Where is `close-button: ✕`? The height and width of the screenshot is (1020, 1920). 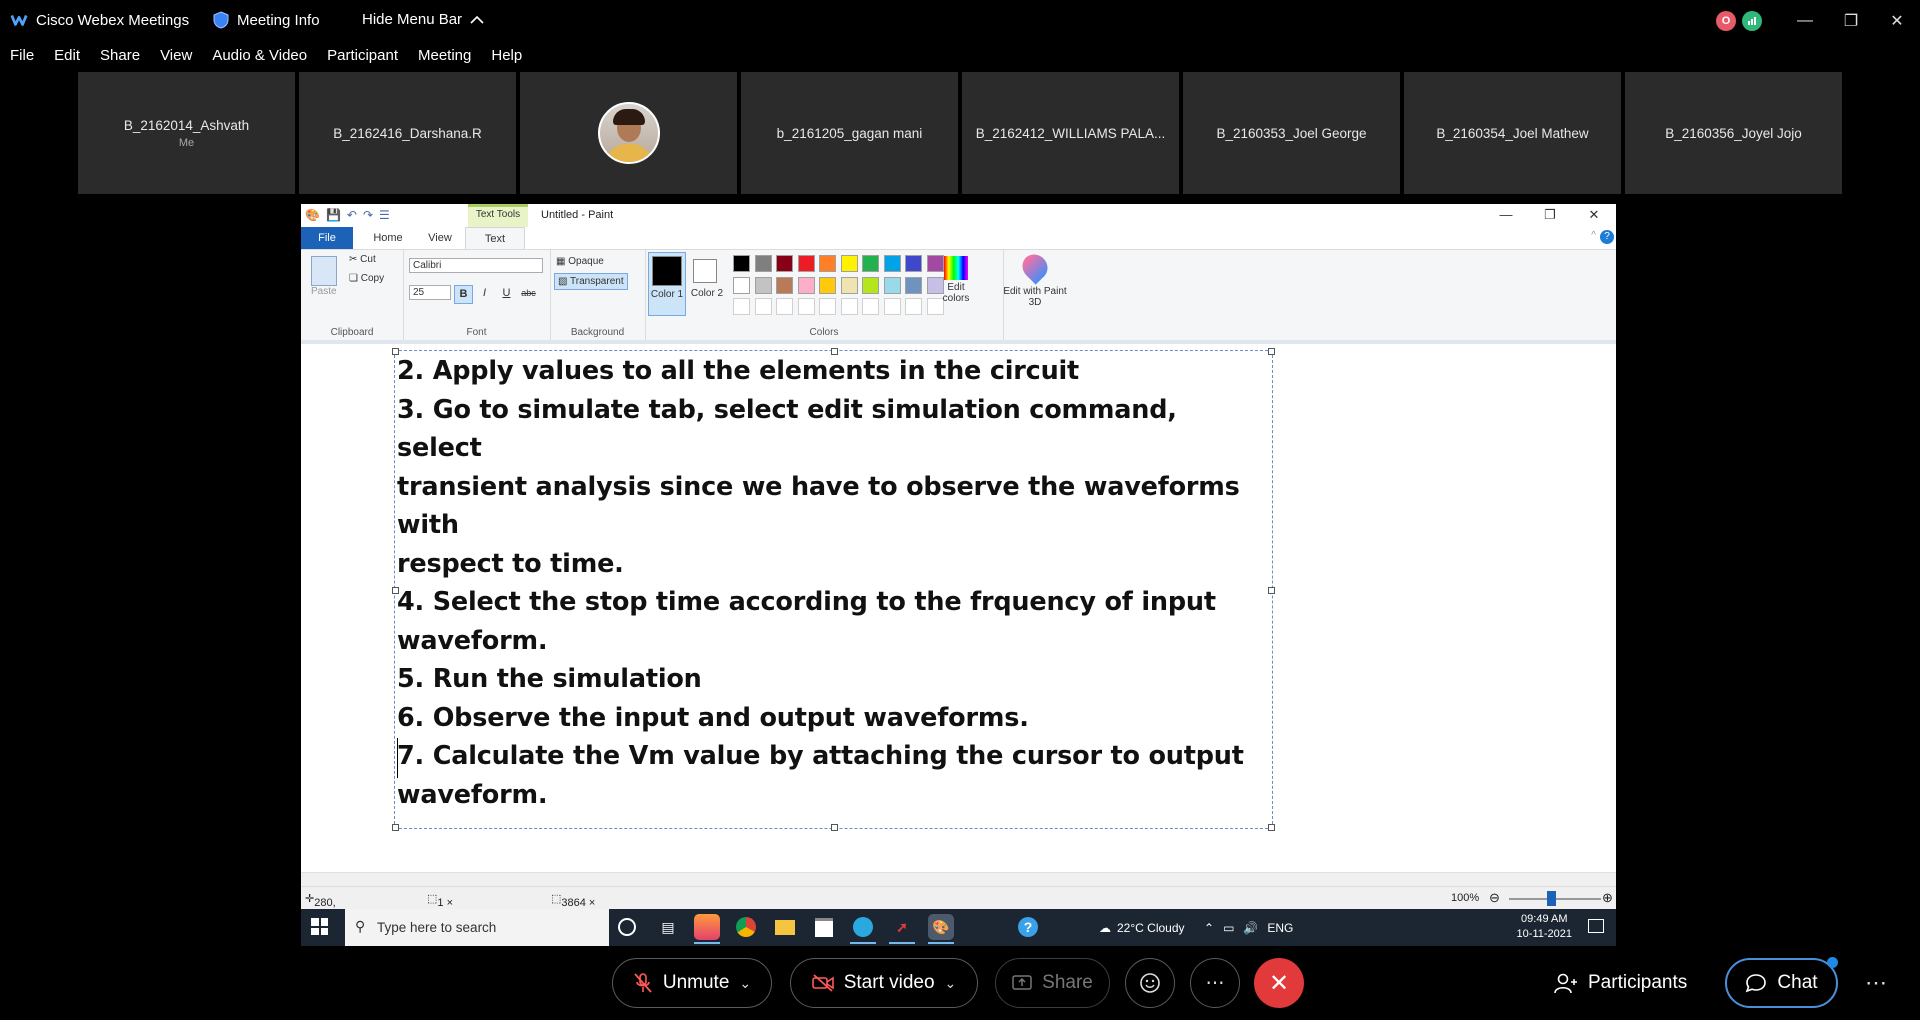 close-button: ✕ is located at coordinates (1897, 21).